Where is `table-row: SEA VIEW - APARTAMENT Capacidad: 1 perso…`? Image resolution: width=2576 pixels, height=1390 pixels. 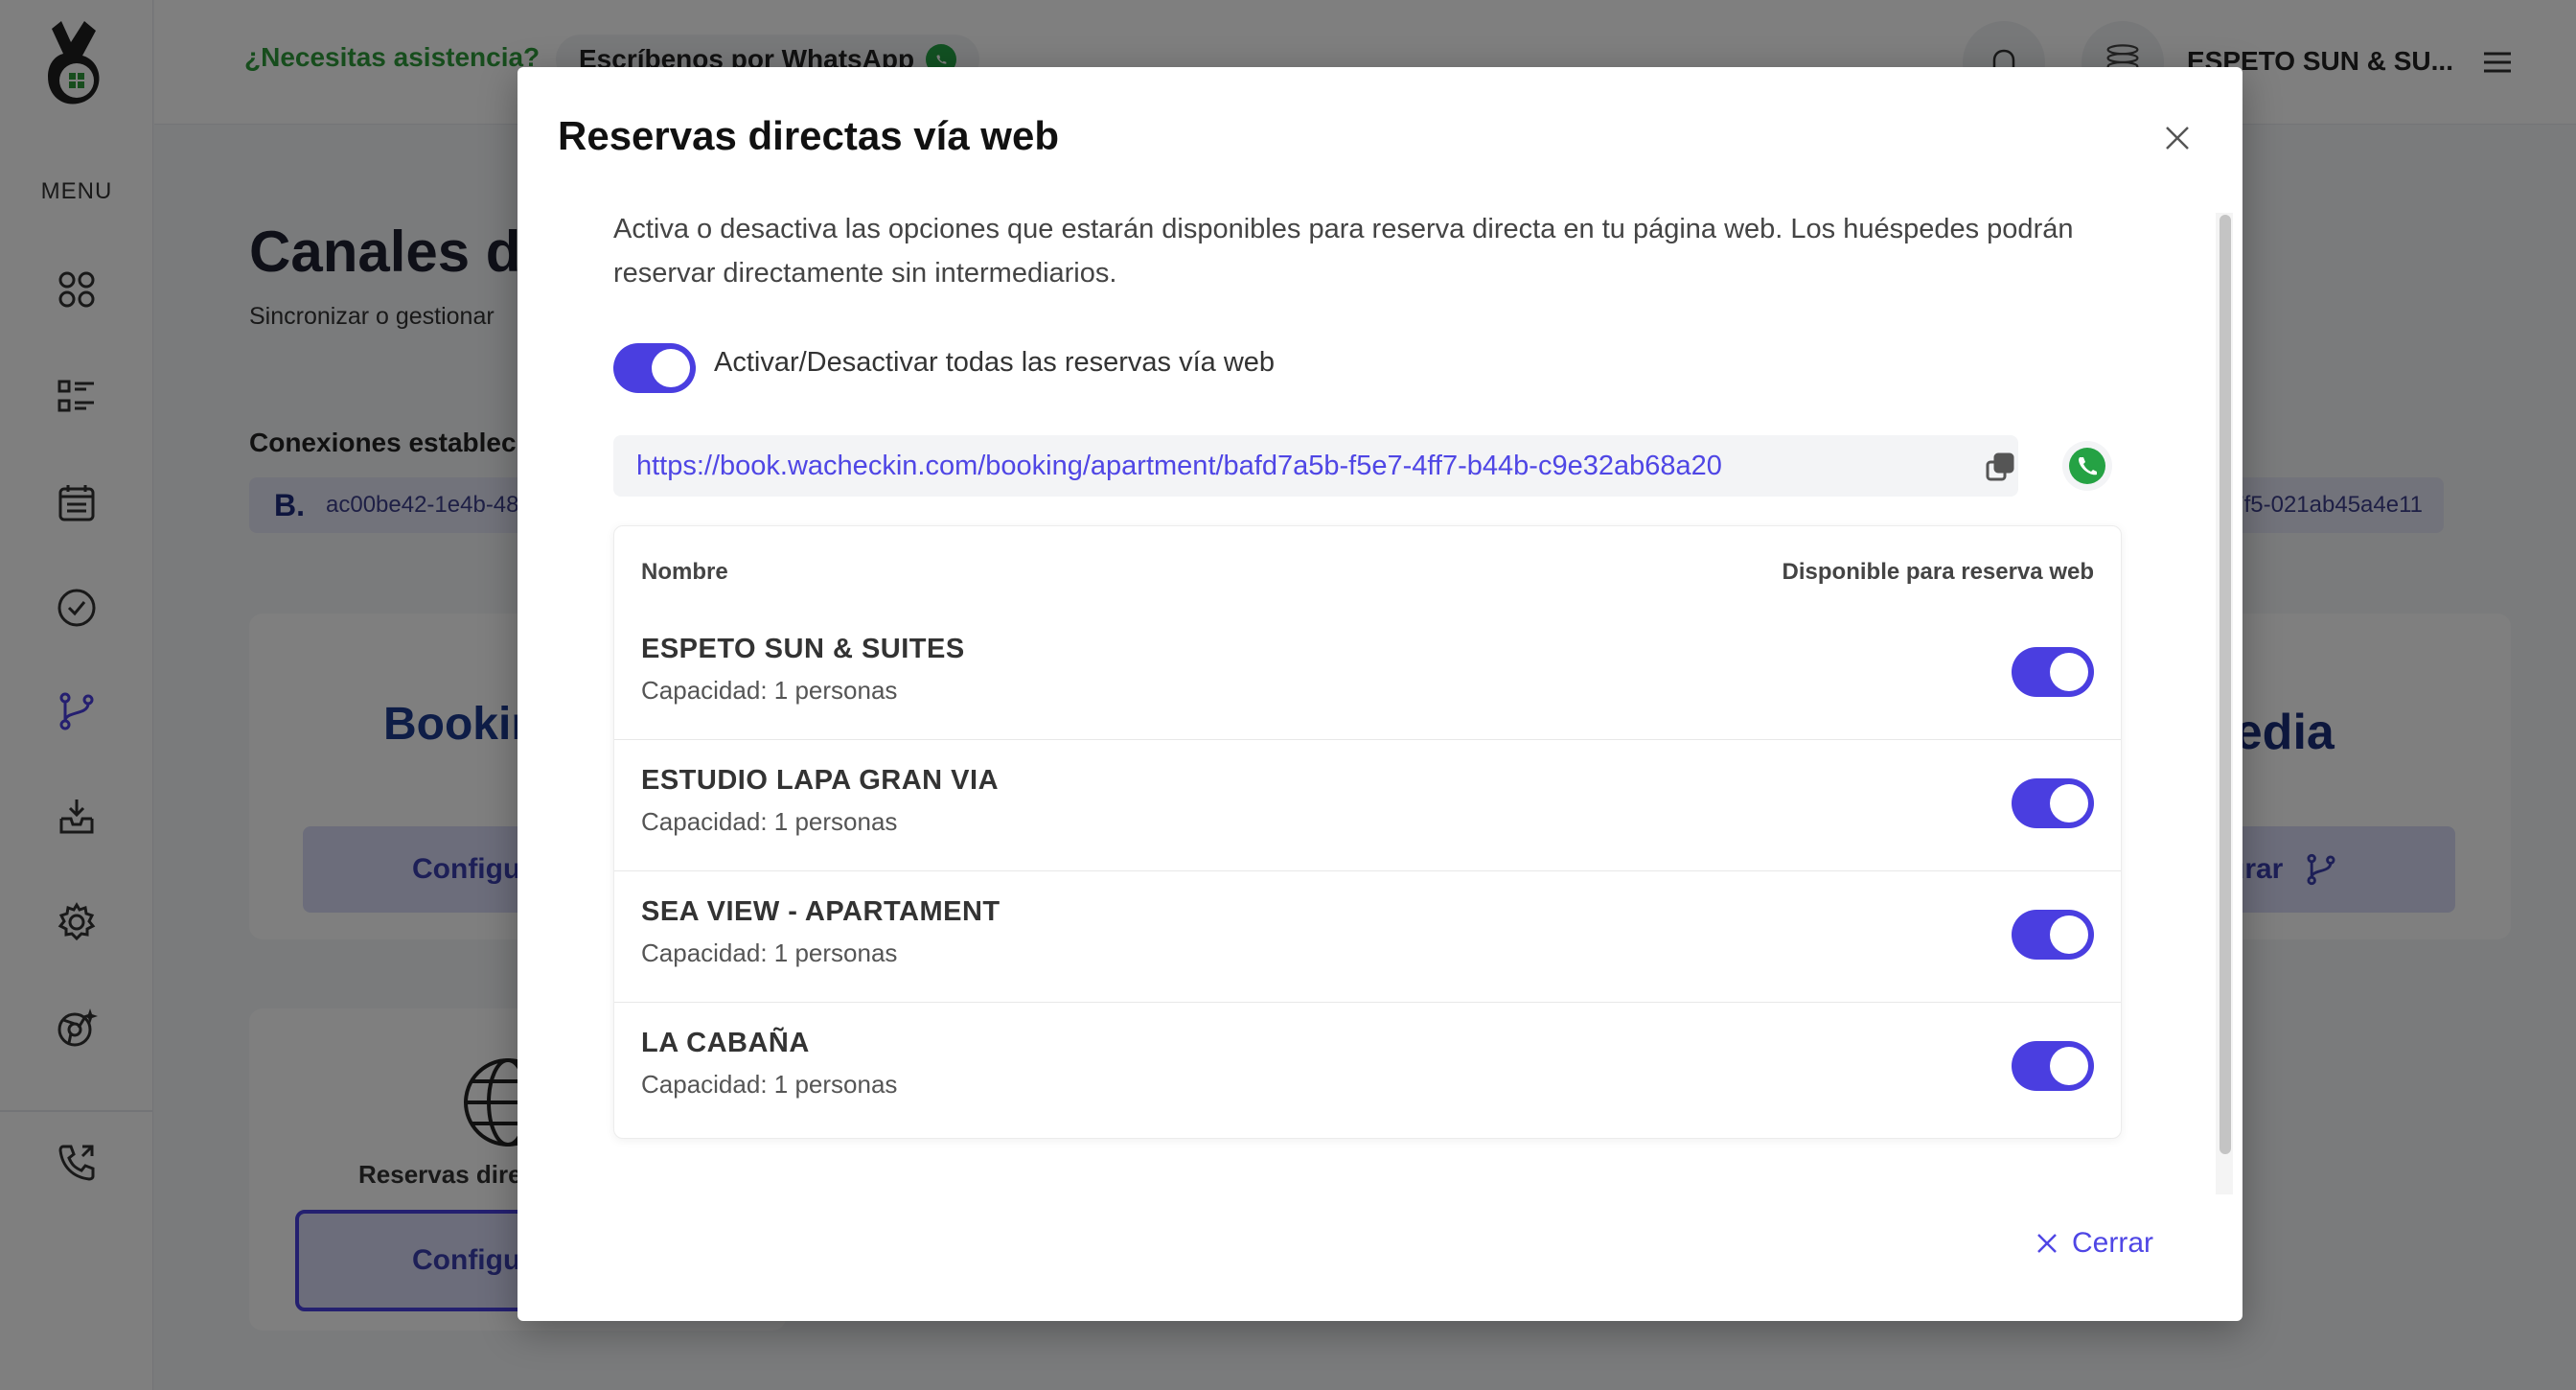
table-row: SEA VIEW - APARTAMENT Capacidad: 1 perso… is located at coordinates (1367, 935).